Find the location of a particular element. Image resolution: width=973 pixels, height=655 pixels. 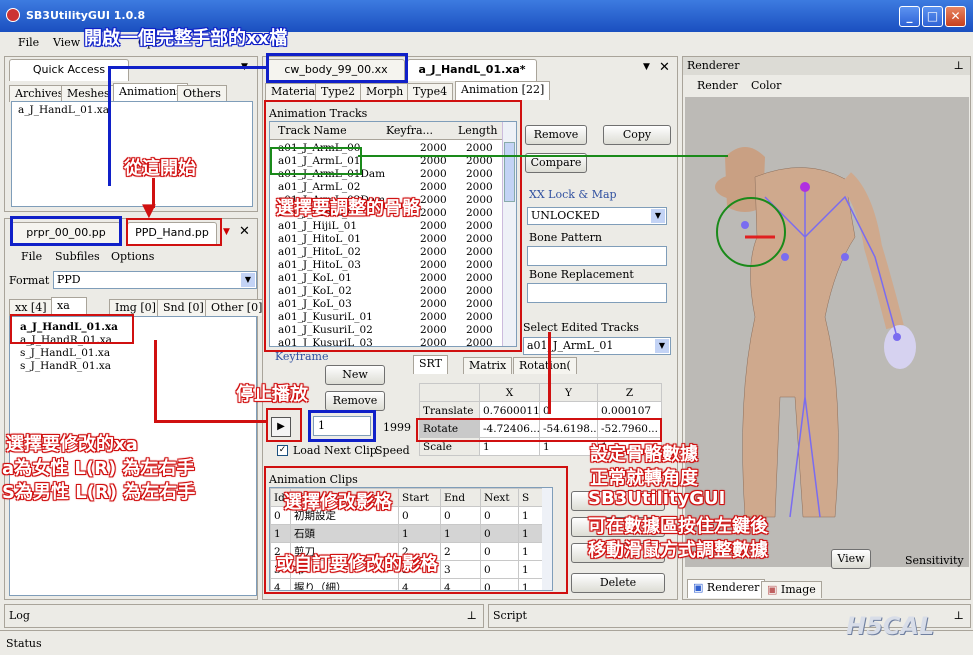

renderer-menu-color: Color is located at coordinates (766, 85).